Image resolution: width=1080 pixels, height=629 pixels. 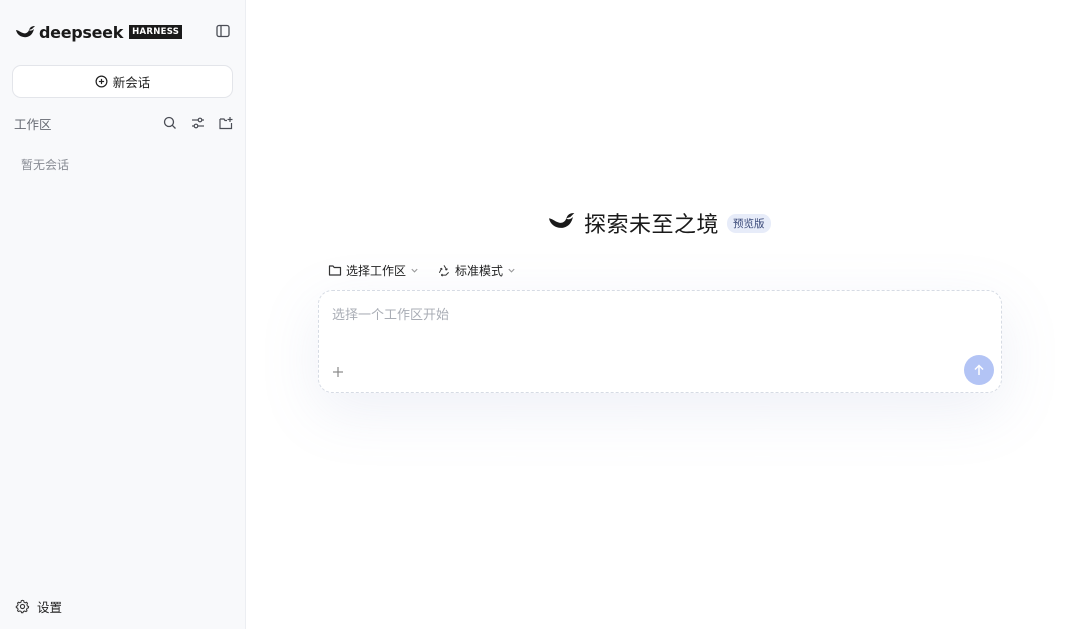 I want to click on preview-badge: 预览版, so click(x=749, y=223).